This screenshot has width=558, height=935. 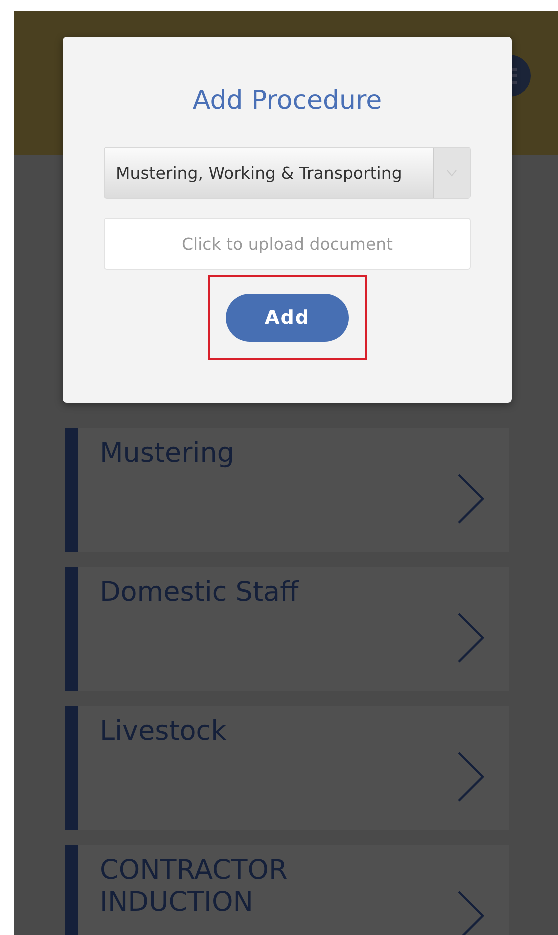 I want to click on dialog-title: Add Procedure, so click(x=287, y=101).